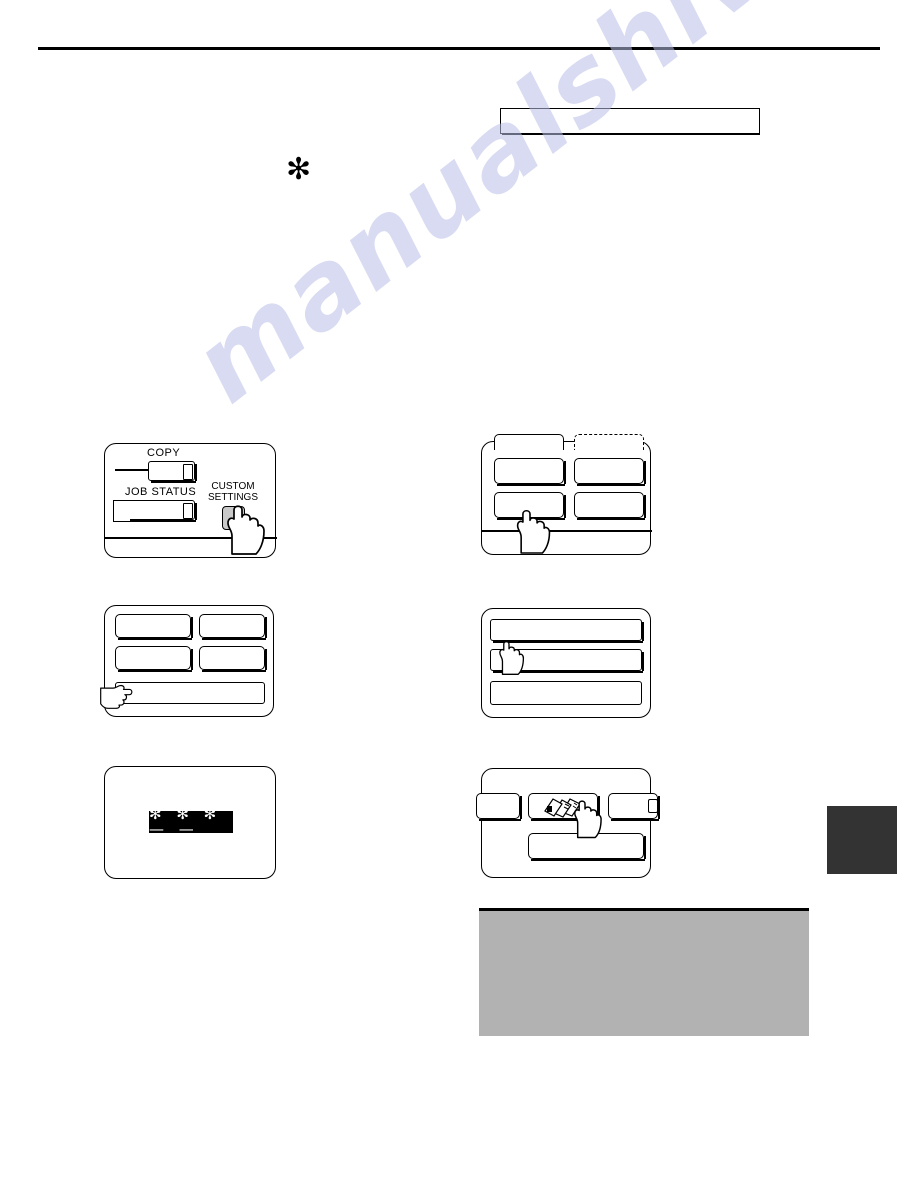  I want to click on step-5-password-entry: ✻ ✻ ✻ — —, so click(190, 822).